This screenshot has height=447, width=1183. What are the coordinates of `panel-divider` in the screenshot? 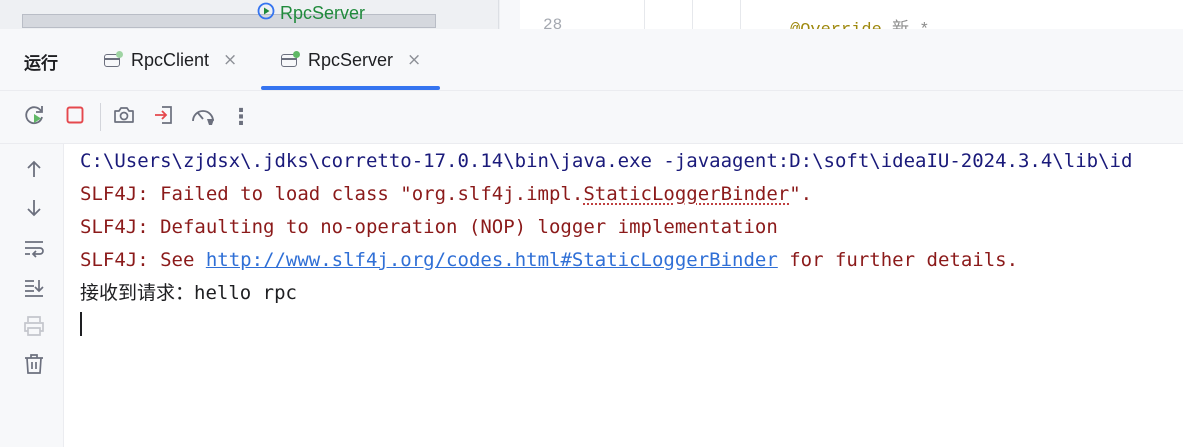 It's located at (498, 14).